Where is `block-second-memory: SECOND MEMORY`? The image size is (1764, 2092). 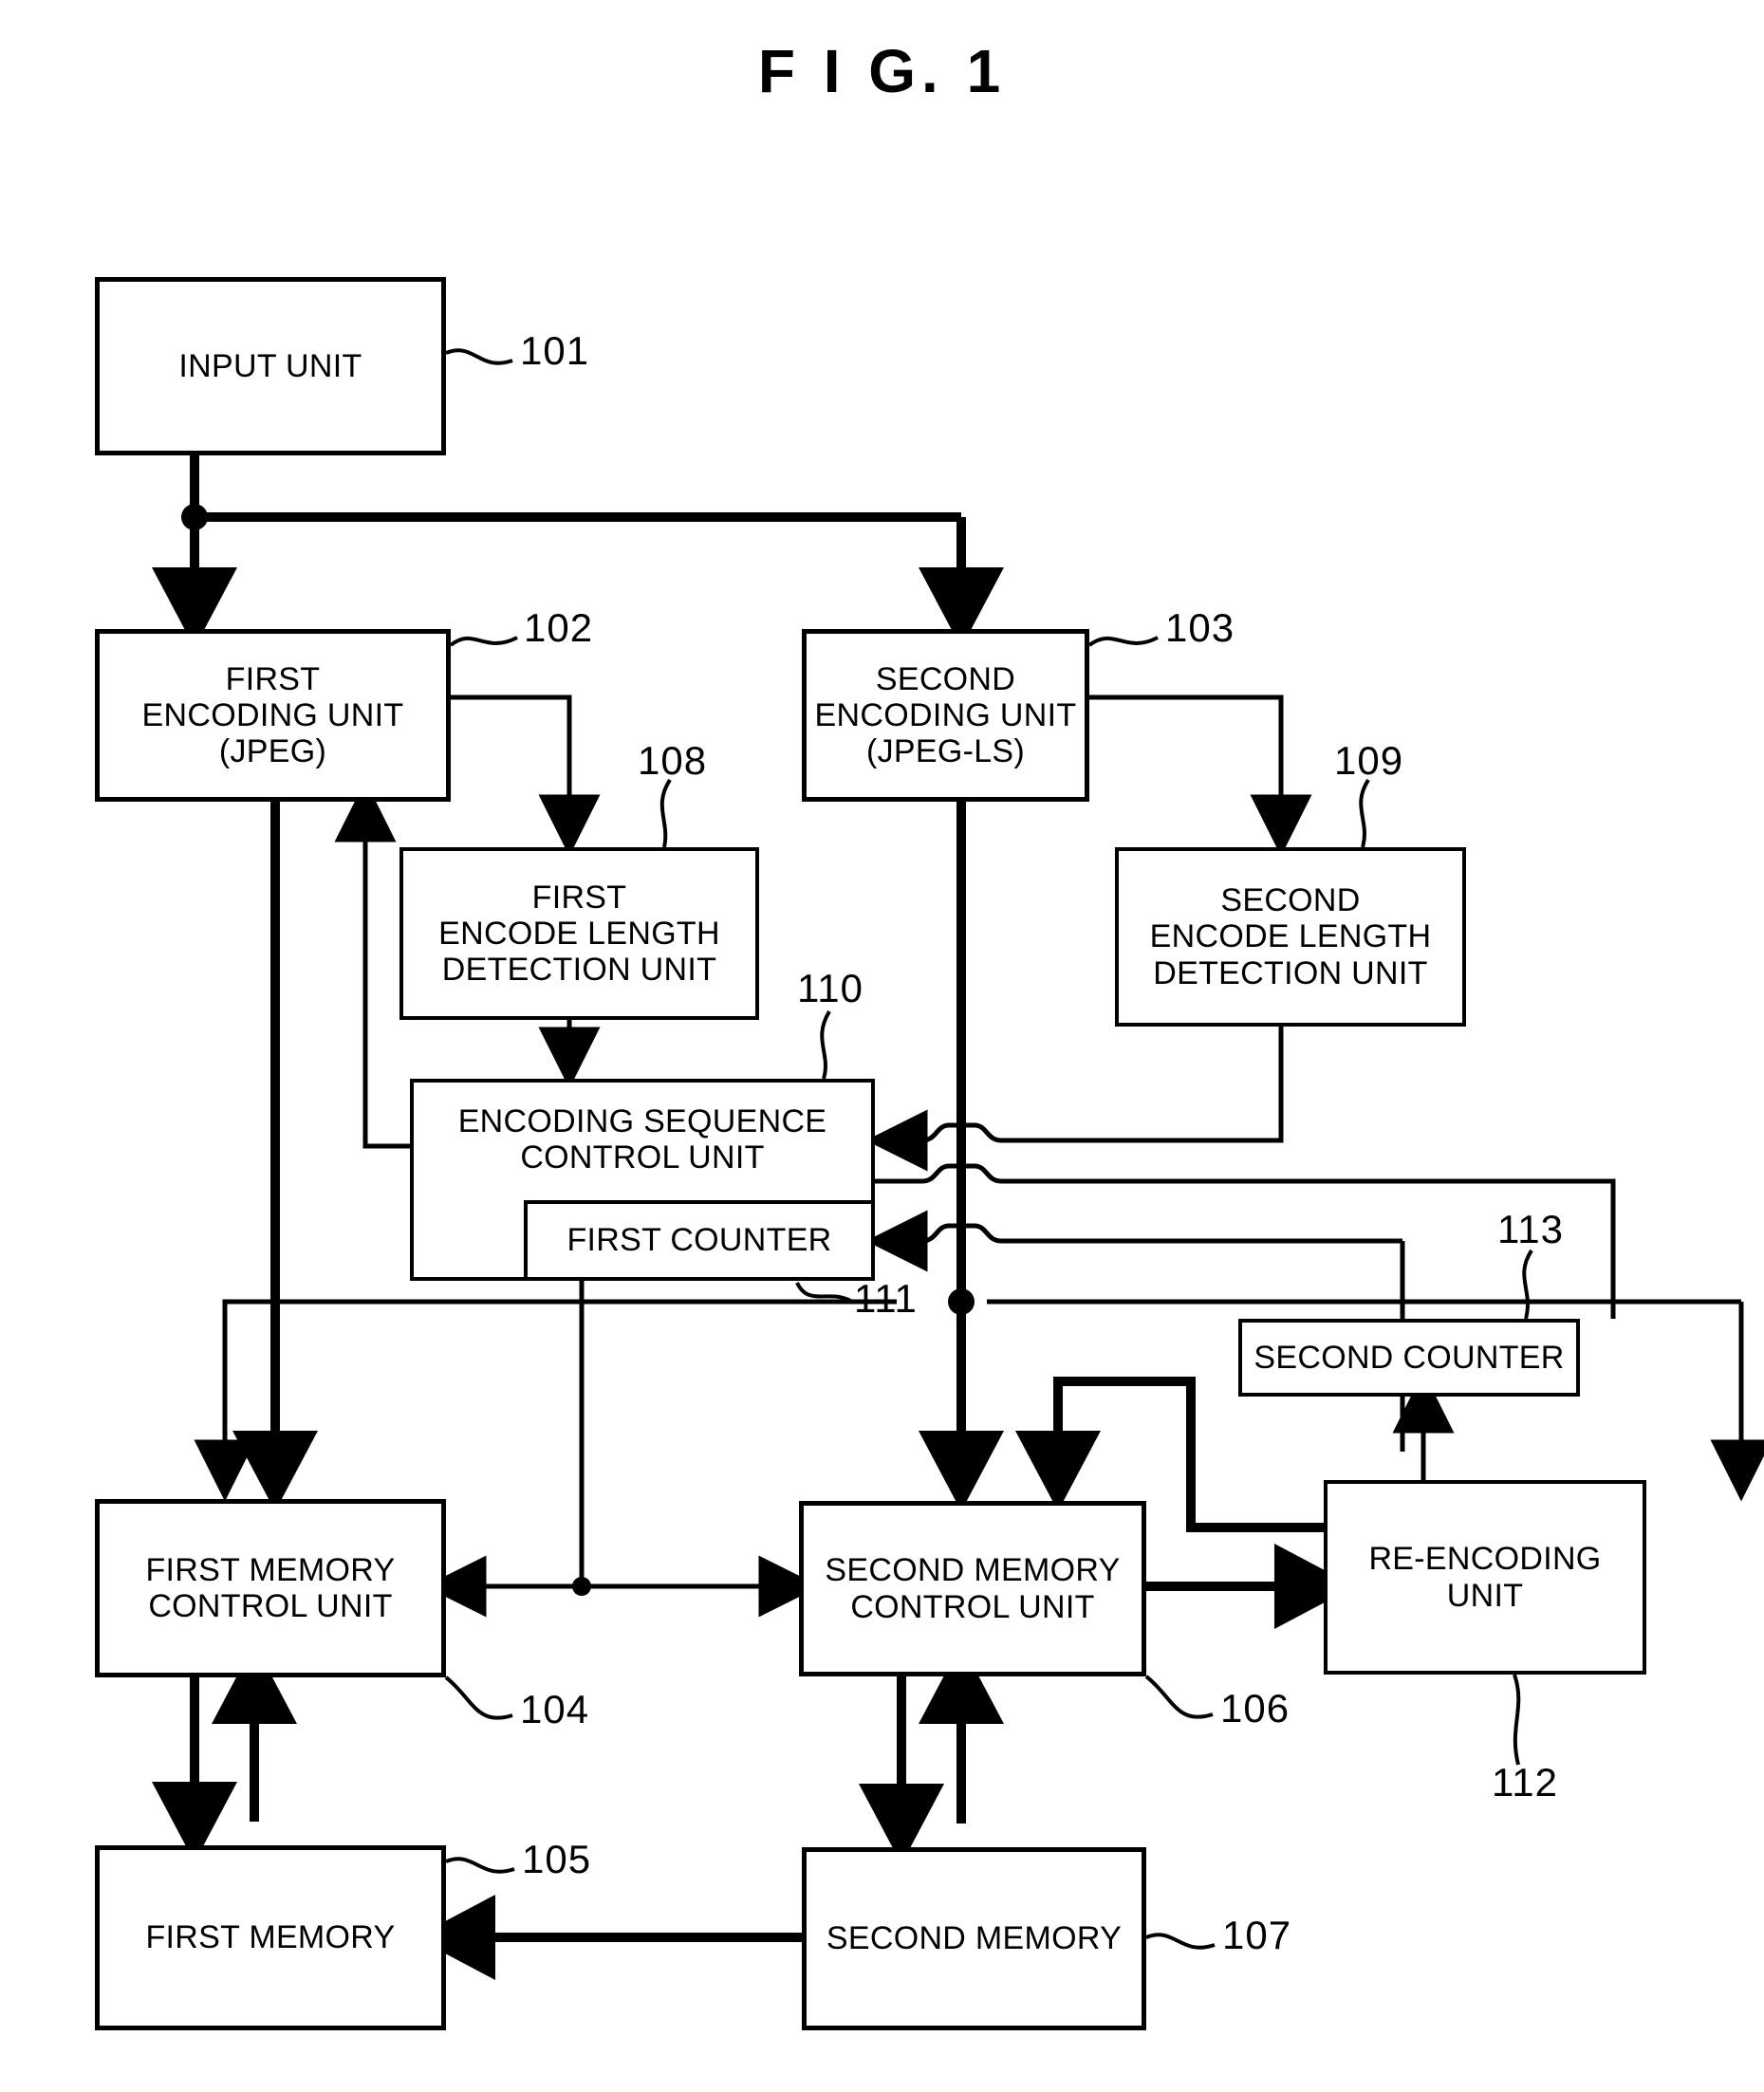 block-second-memory: SECOND MEMORY is located at coordinates (974, 1938).